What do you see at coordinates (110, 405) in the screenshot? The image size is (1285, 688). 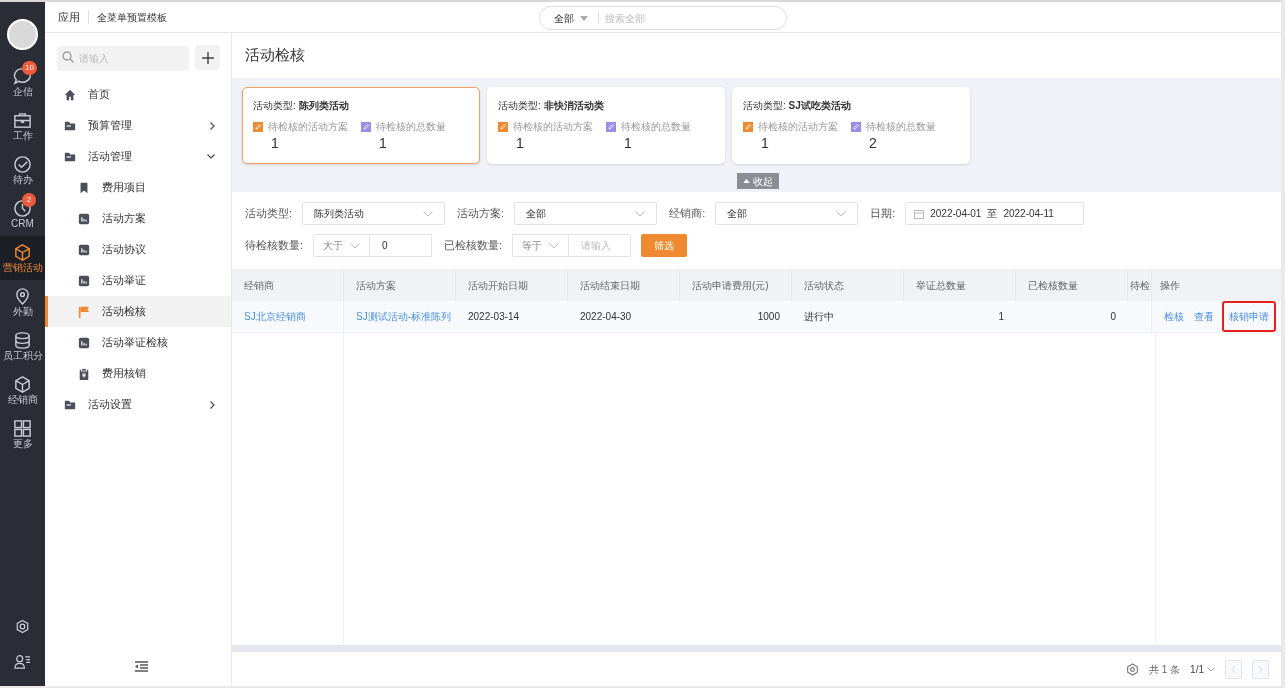 I see `sidebar-item-label: 活动设置` at bounding box center [110, 405].